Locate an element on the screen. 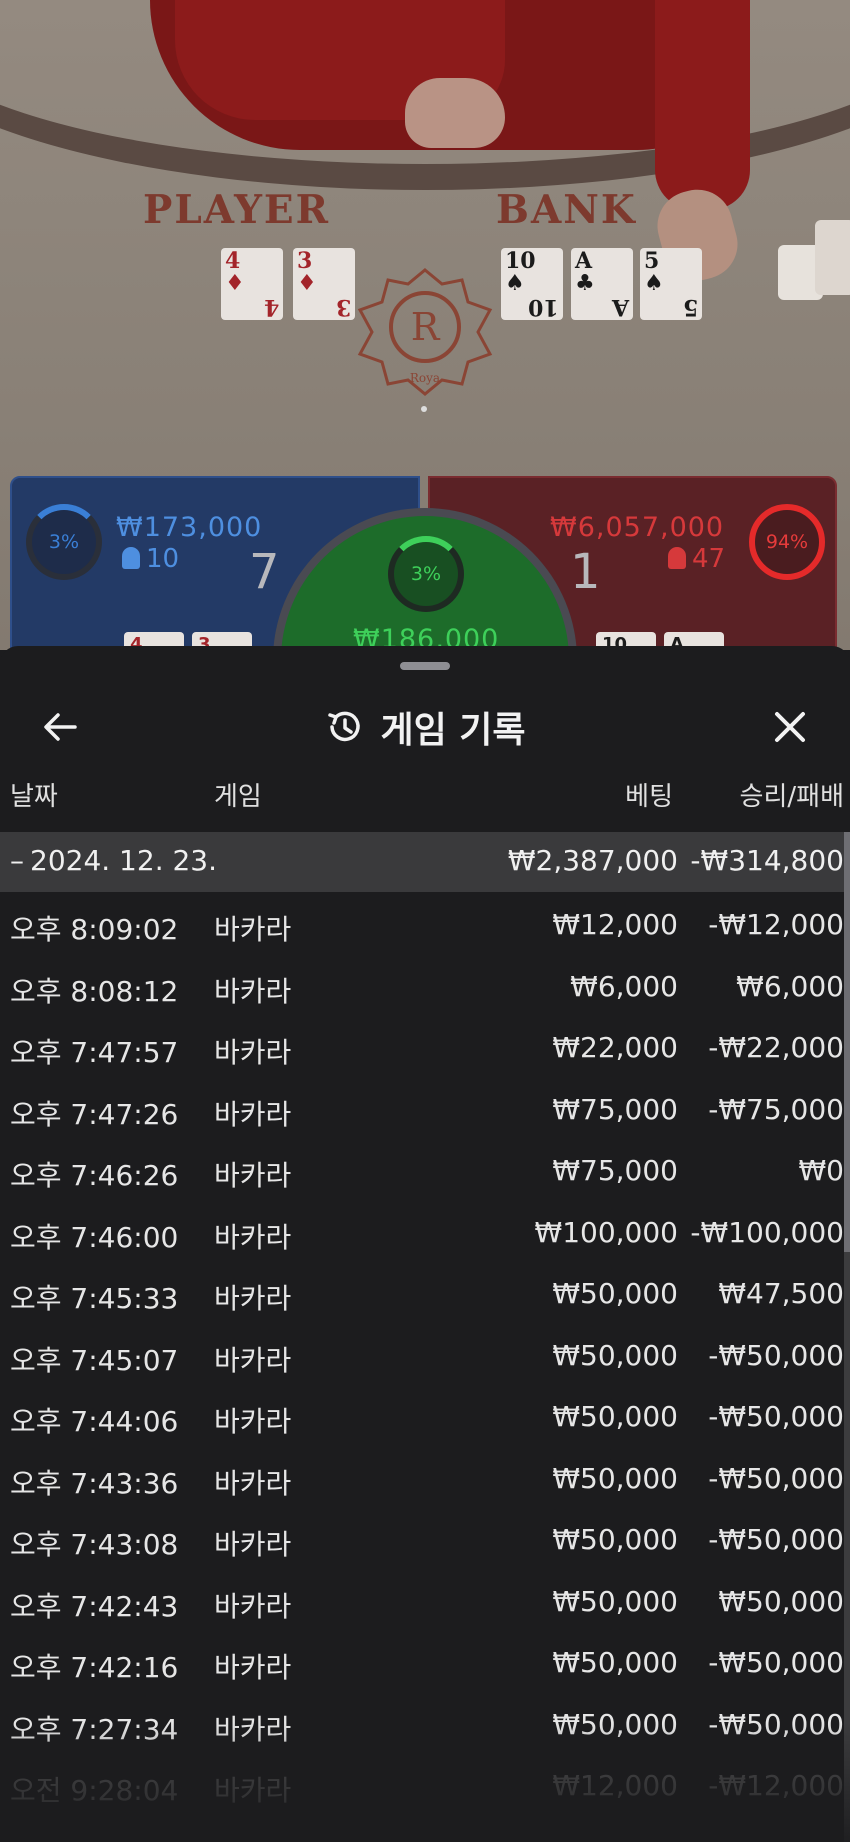 The image size is (850, 1842). row-time: 오후 8:09:02 is located at coordinates (94, 929).